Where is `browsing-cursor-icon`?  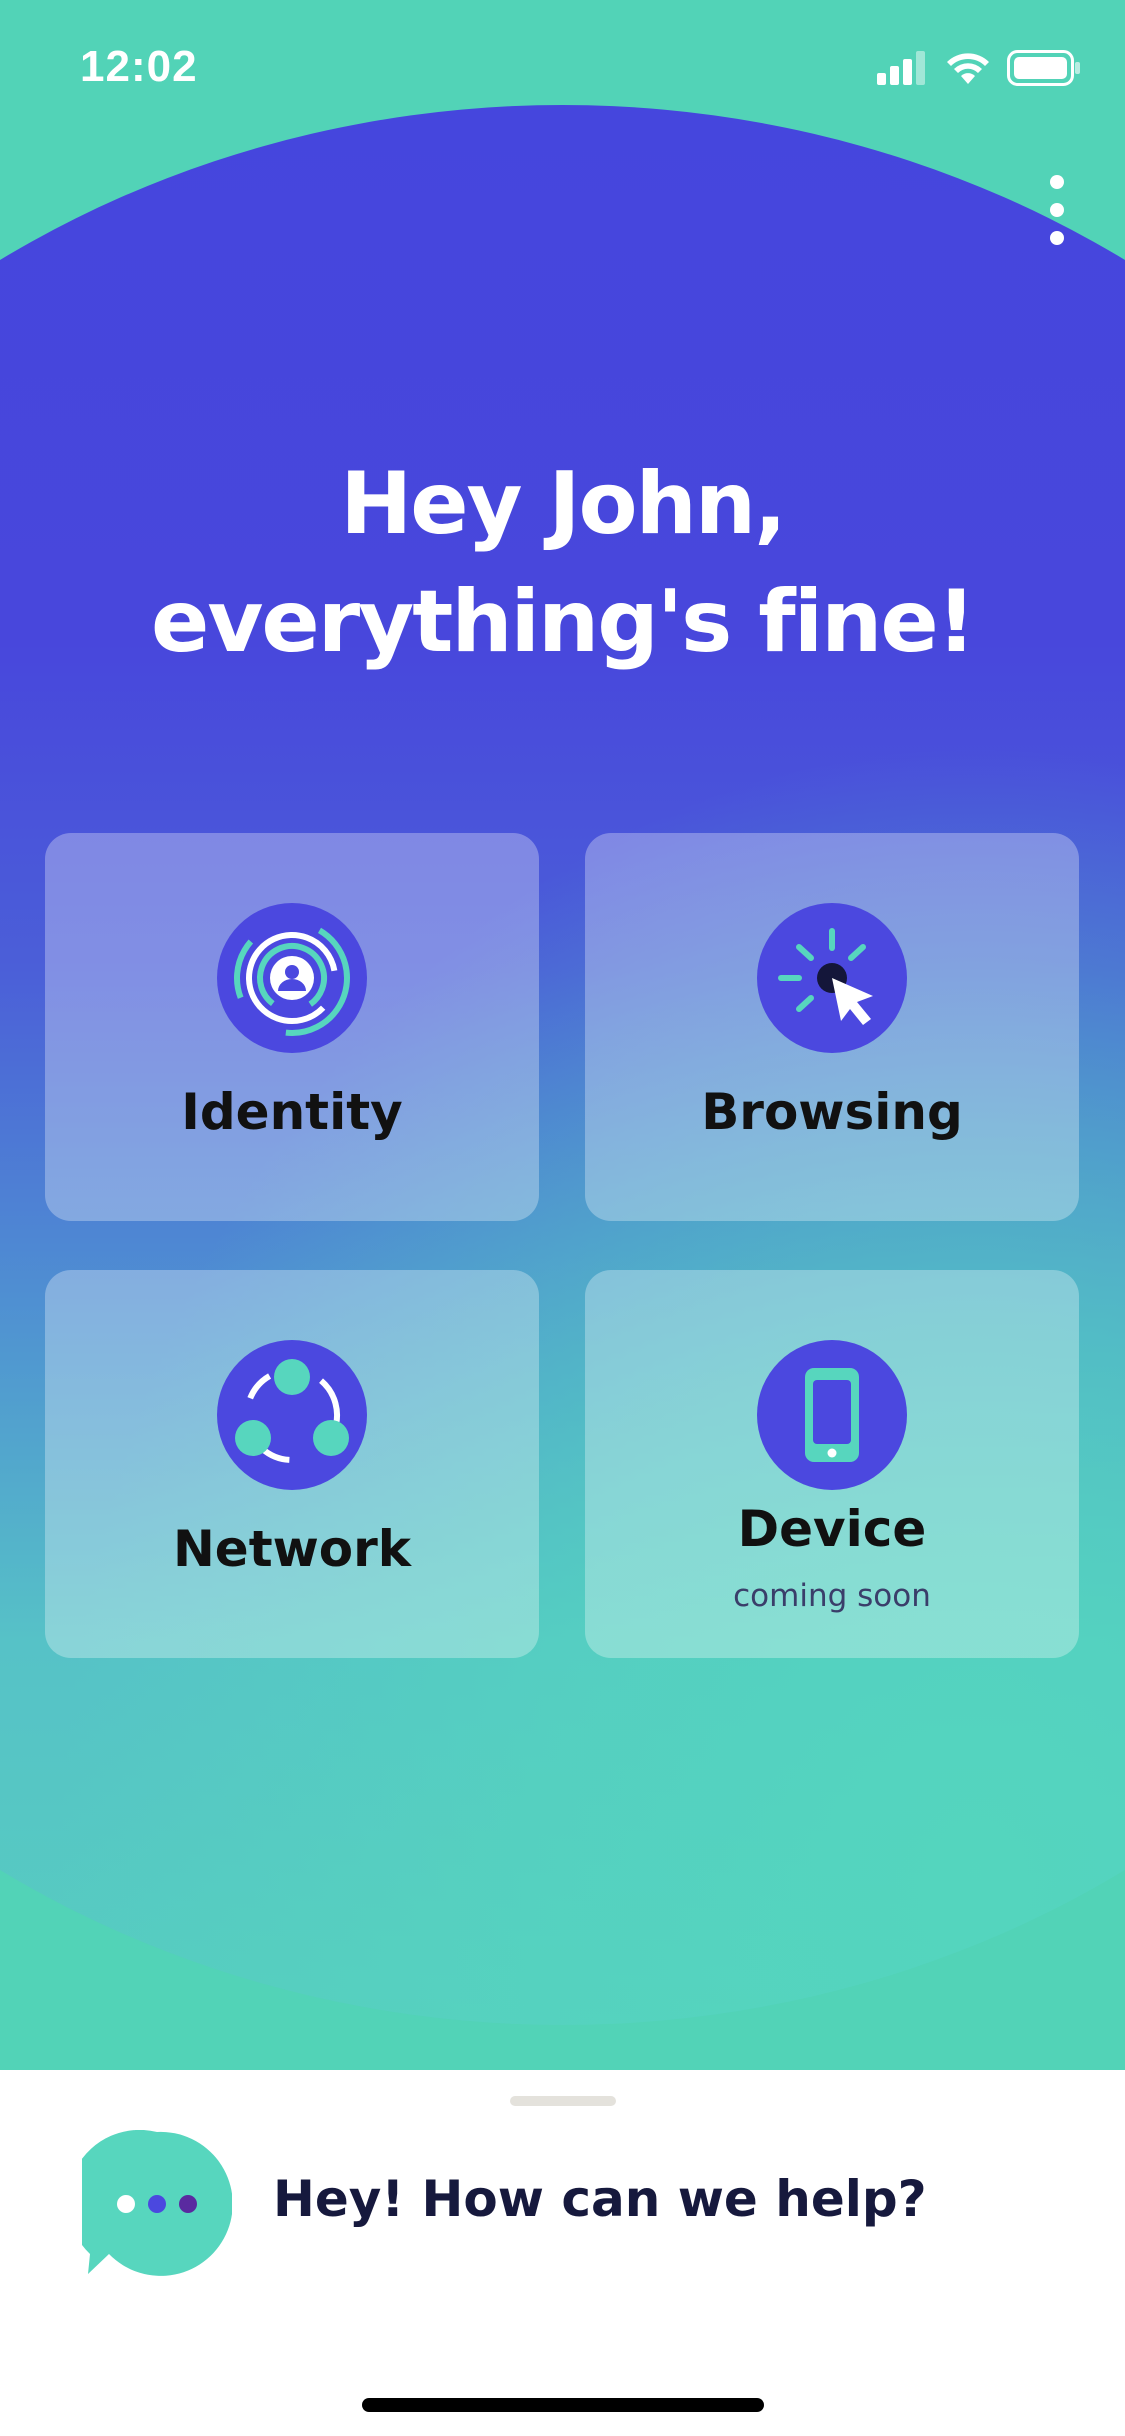 browsing-cursor-icon is located at coordinates (832, 978).